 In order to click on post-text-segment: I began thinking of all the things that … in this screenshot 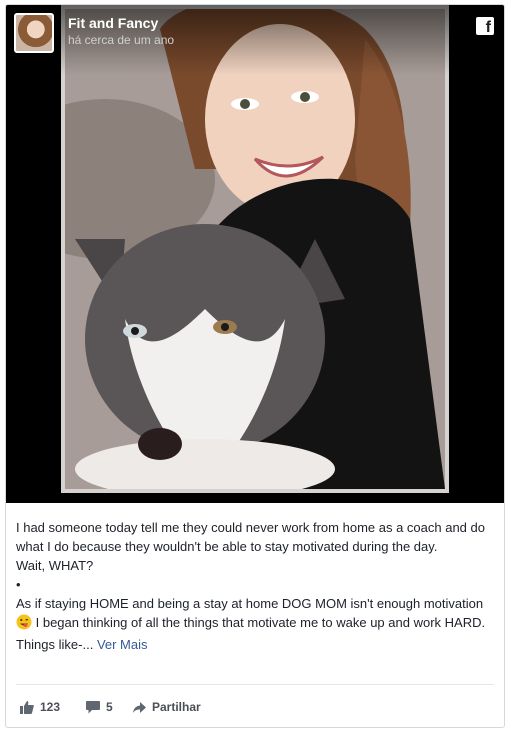, I will do `click(251, 633)`.